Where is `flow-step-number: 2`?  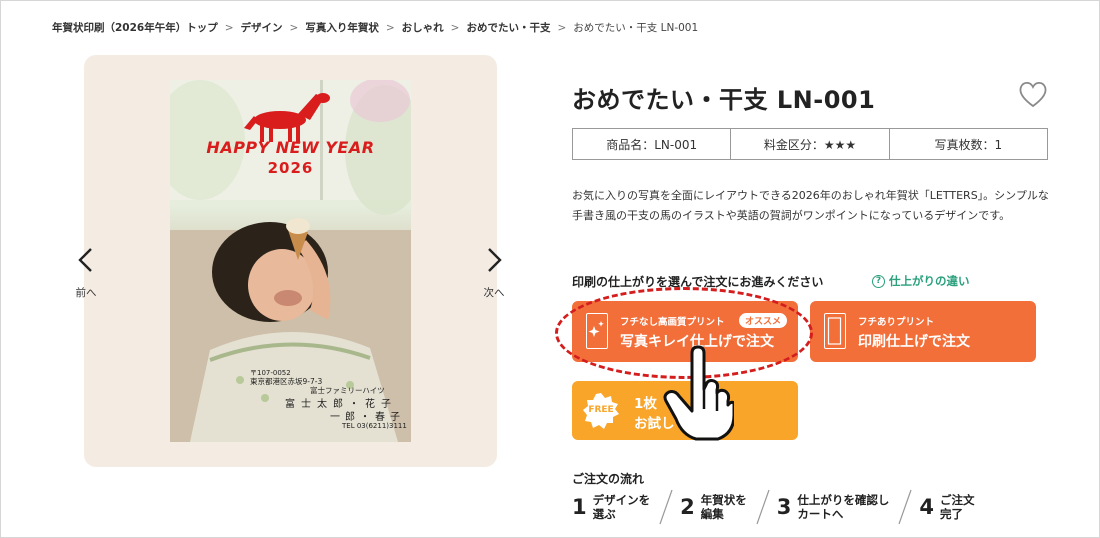
flow-step-number: 2 is located at coordinates (687, 507).